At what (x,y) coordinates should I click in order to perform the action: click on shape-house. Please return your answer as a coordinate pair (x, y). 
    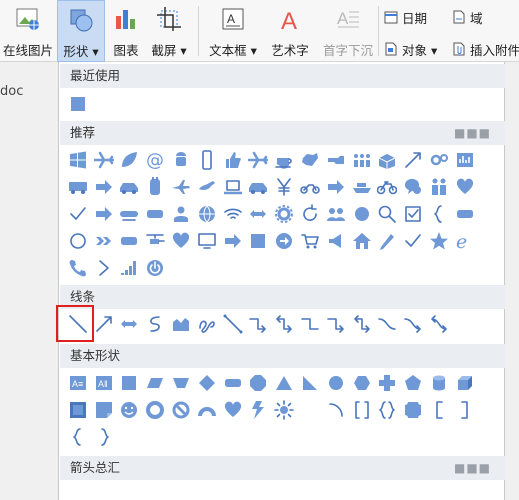
    Looking at the image, I should click on (362, 240).